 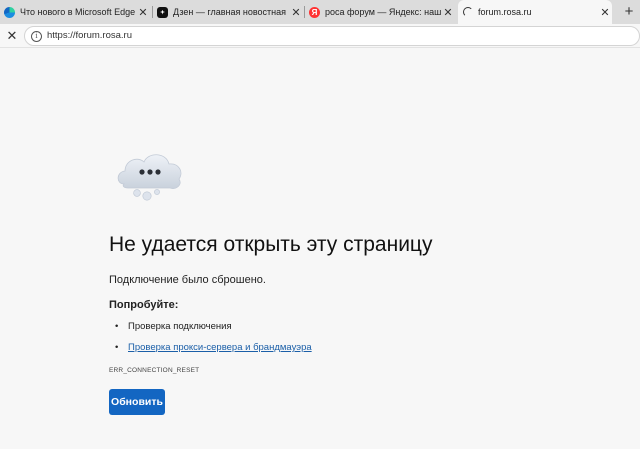 I want to click on check-proxy-link: Проверка прокси-сервера и брандмауэра, so click(x=220, y=347).